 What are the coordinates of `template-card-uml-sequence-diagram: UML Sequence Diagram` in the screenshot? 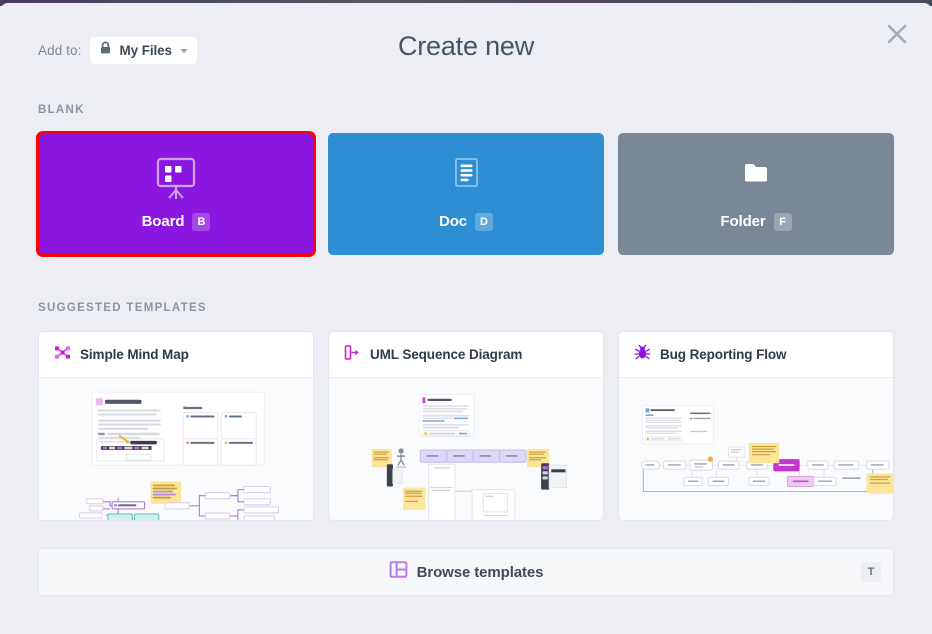 It's located at (466, 426).